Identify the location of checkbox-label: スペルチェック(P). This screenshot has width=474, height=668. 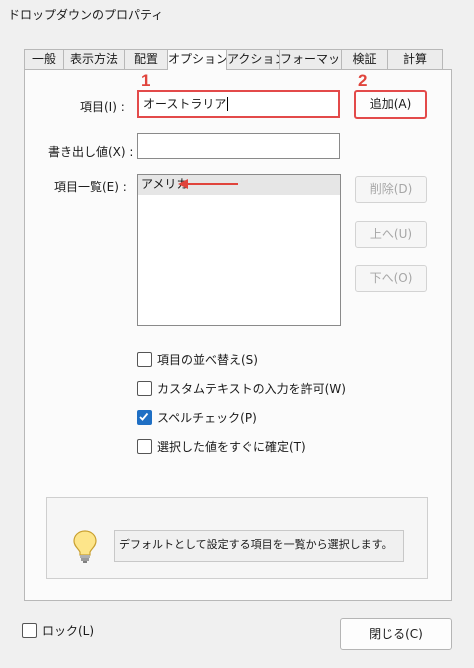
(207, 418).